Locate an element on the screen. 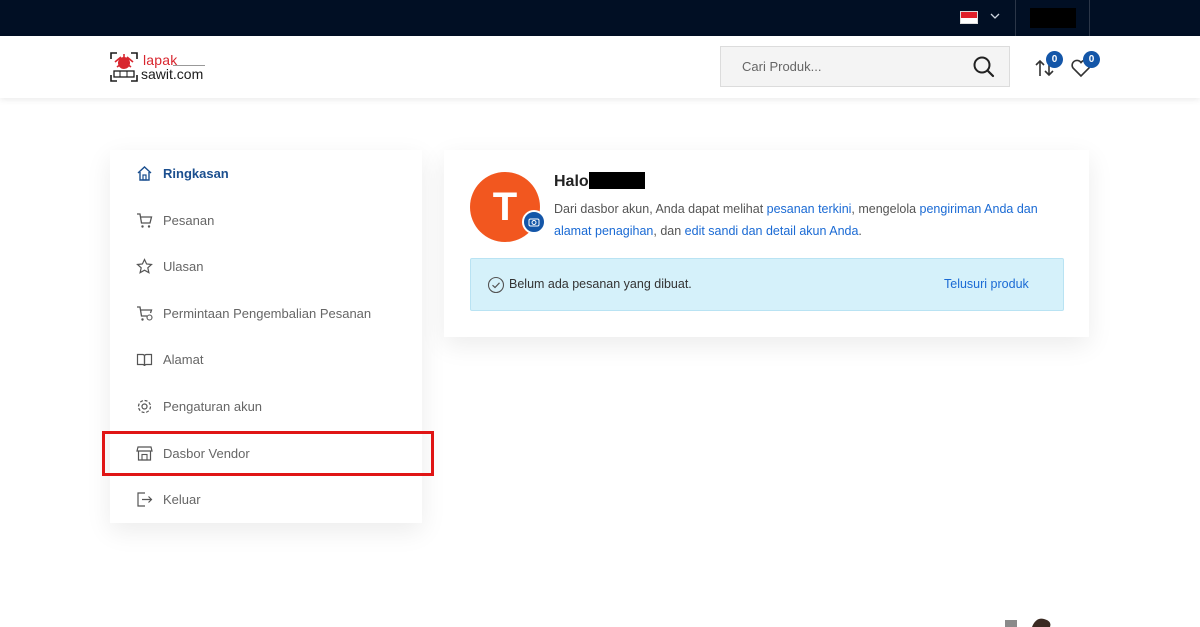 This screenshot has height=627, width=1200. gear-icon is located at coordinates (144, 406).